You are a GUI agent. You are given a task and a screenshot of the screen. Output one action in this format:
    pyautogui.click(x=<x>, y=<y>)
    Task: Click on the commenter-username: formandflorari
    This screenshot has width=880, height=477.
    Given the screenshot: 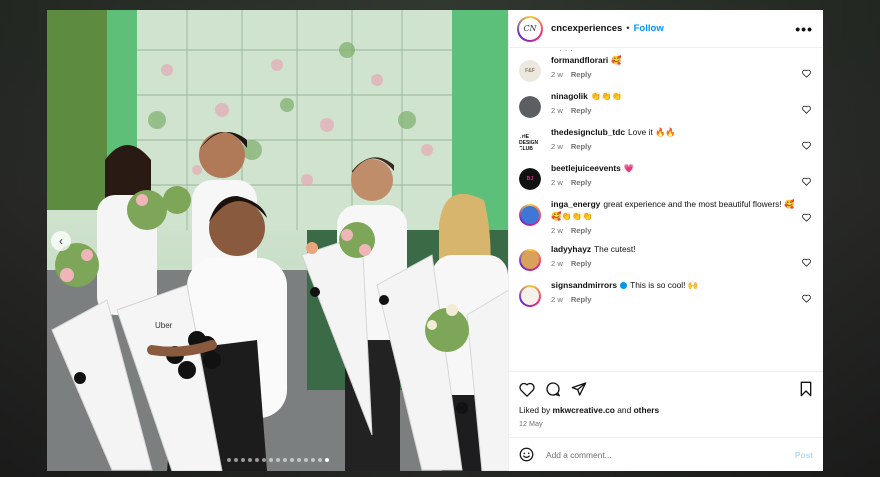 What is the action you would take?
    pyautogui.click(x=579, y=60)
    